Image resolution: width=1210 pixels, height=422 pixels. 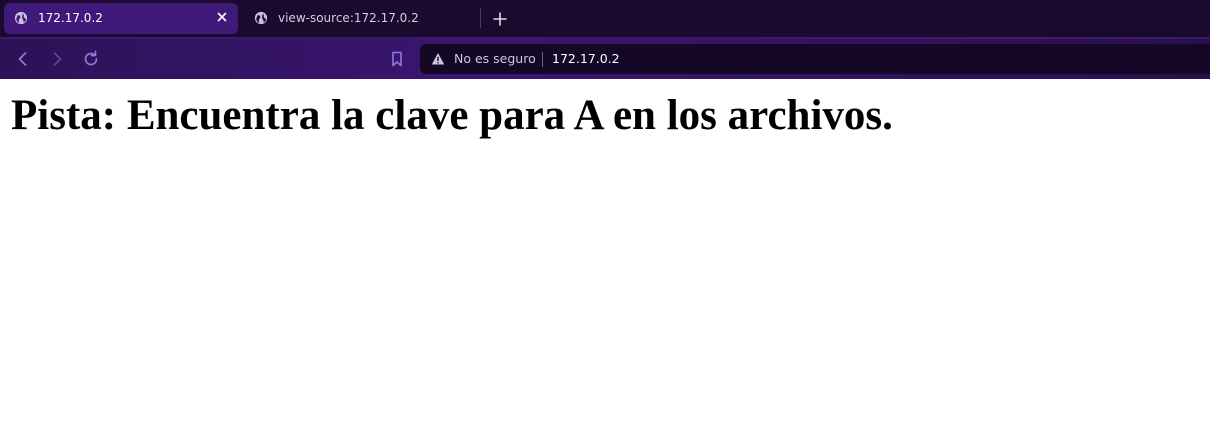 I want to click on tab-separator, so click(x=480, y=18).